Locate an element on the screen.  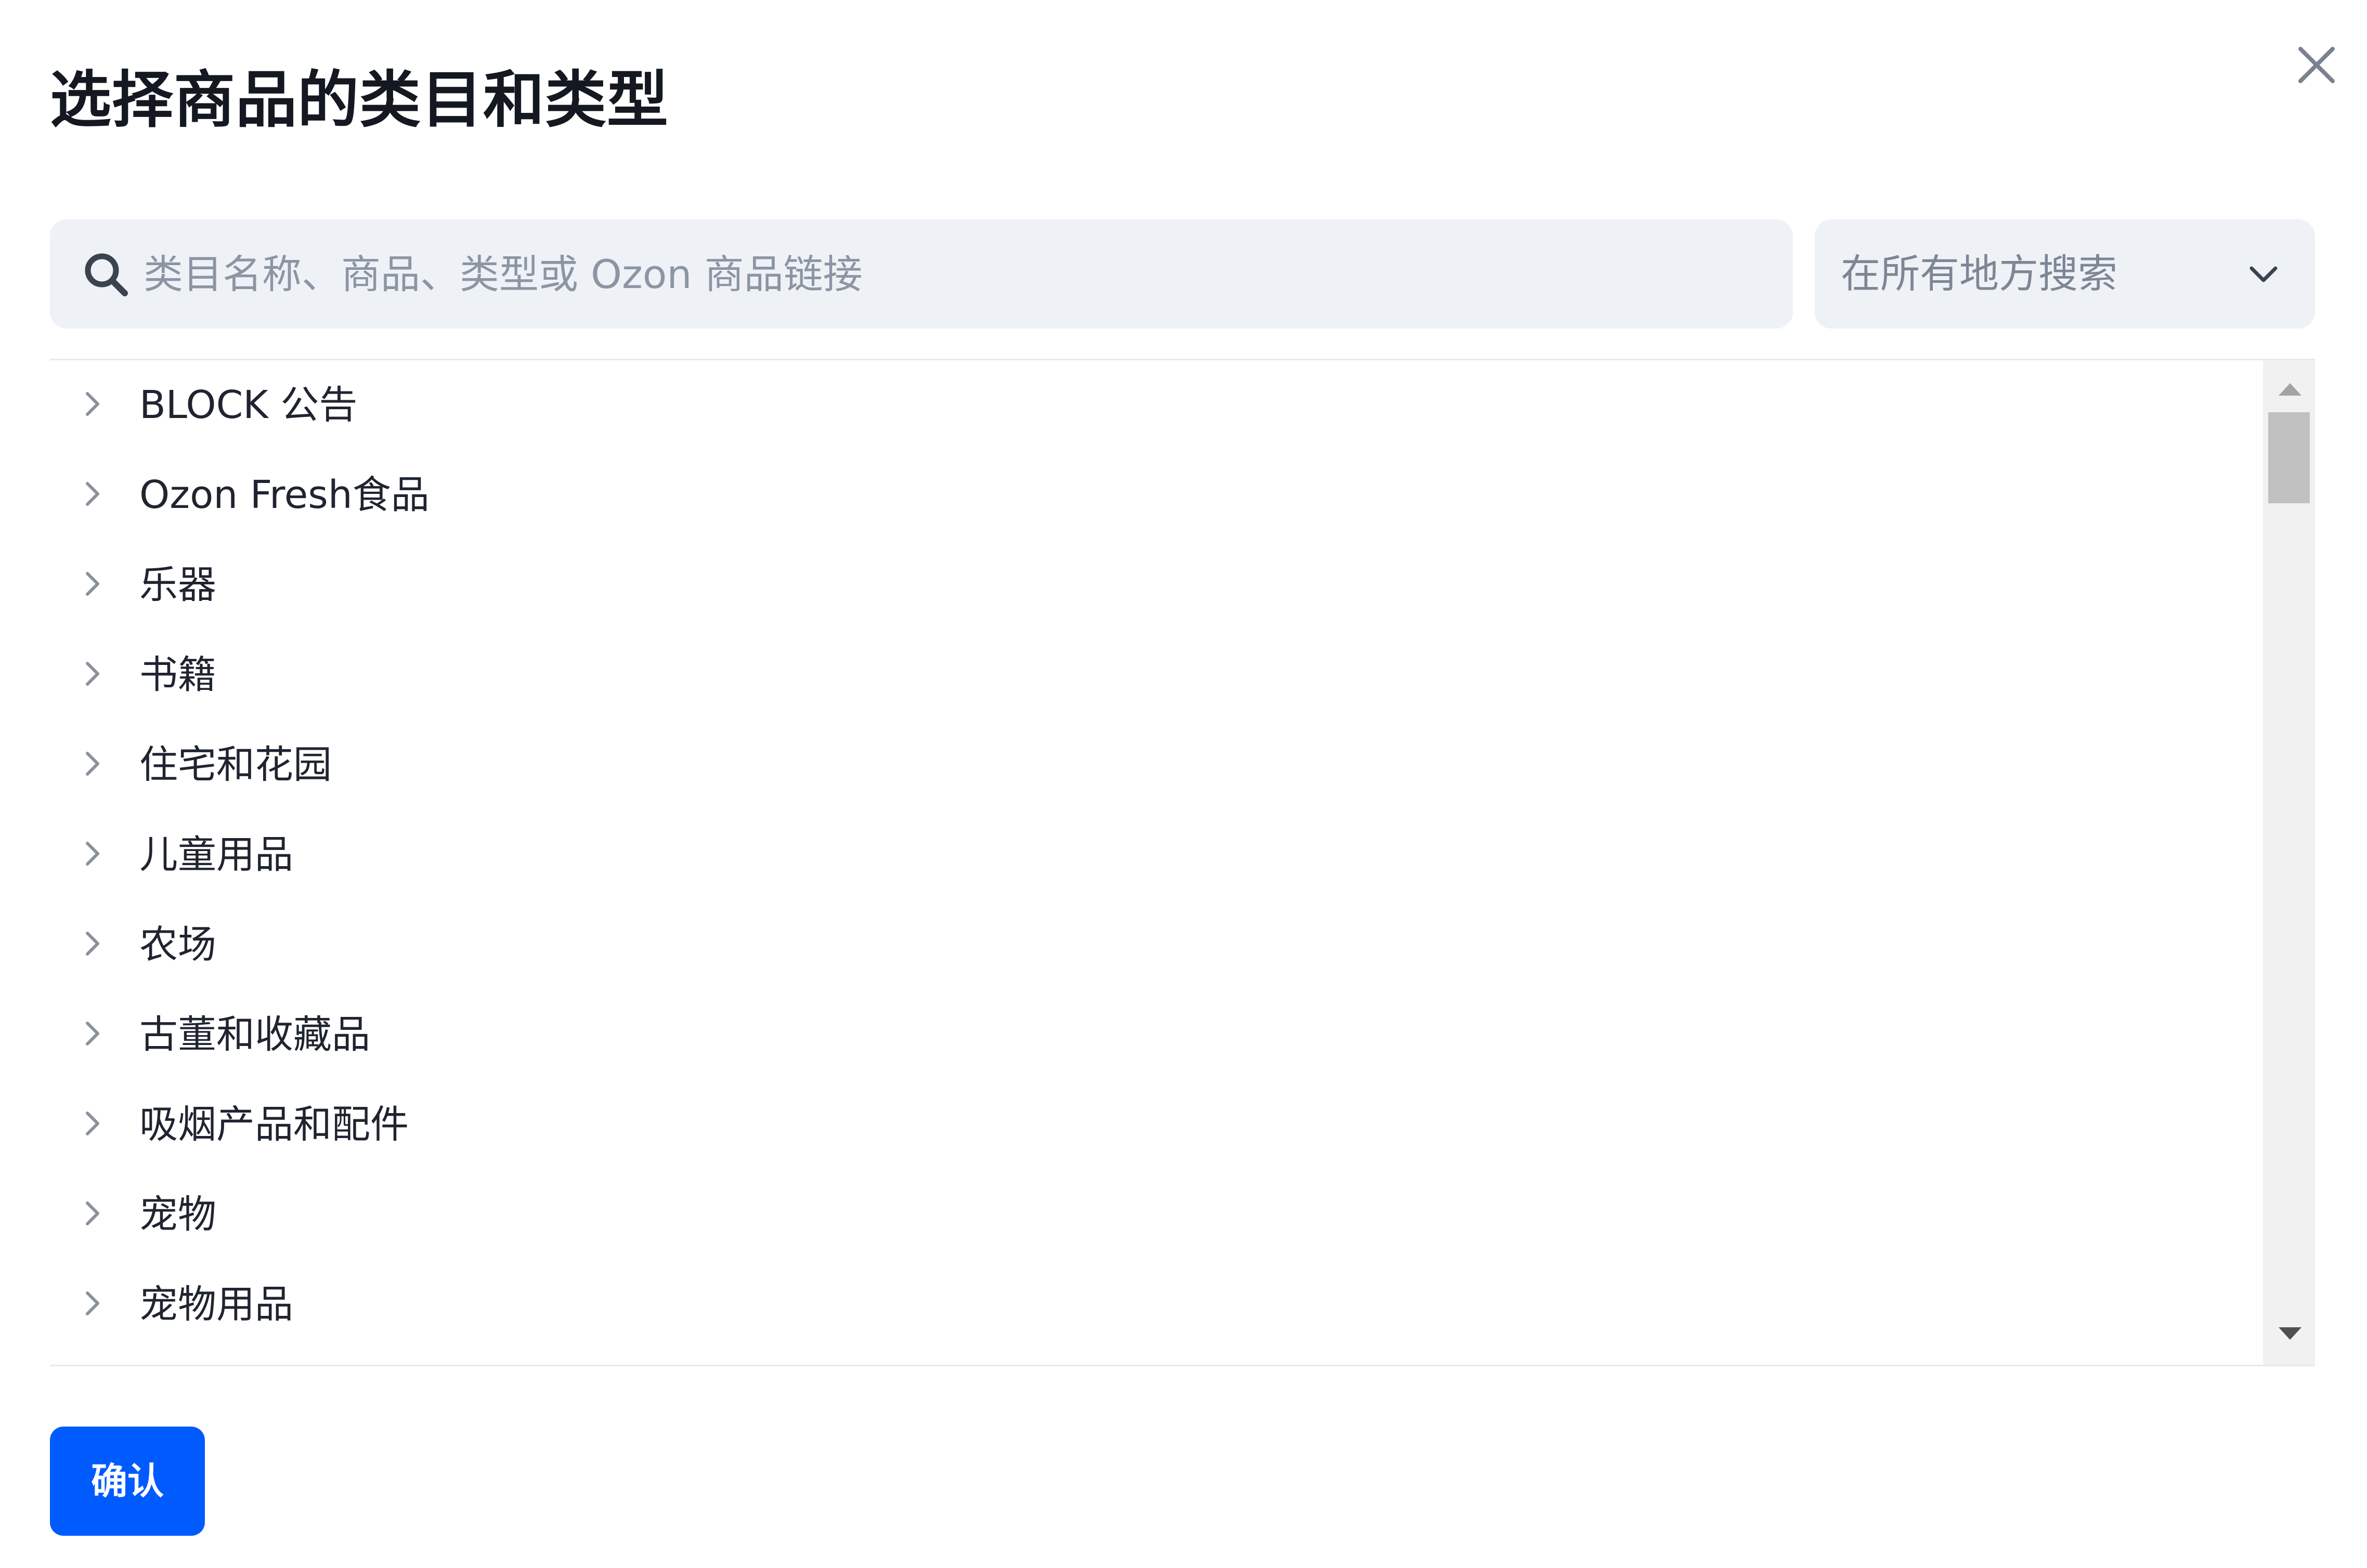
search-box is located at coordinates (921, 274).